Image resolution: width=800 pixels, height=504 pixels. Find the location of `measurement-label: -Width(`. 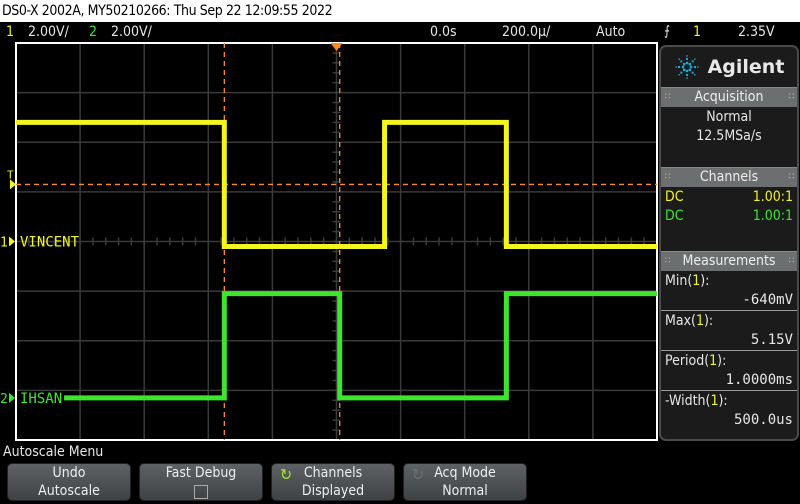

measurement-label: -Width( is located at coordinates (688, 401).